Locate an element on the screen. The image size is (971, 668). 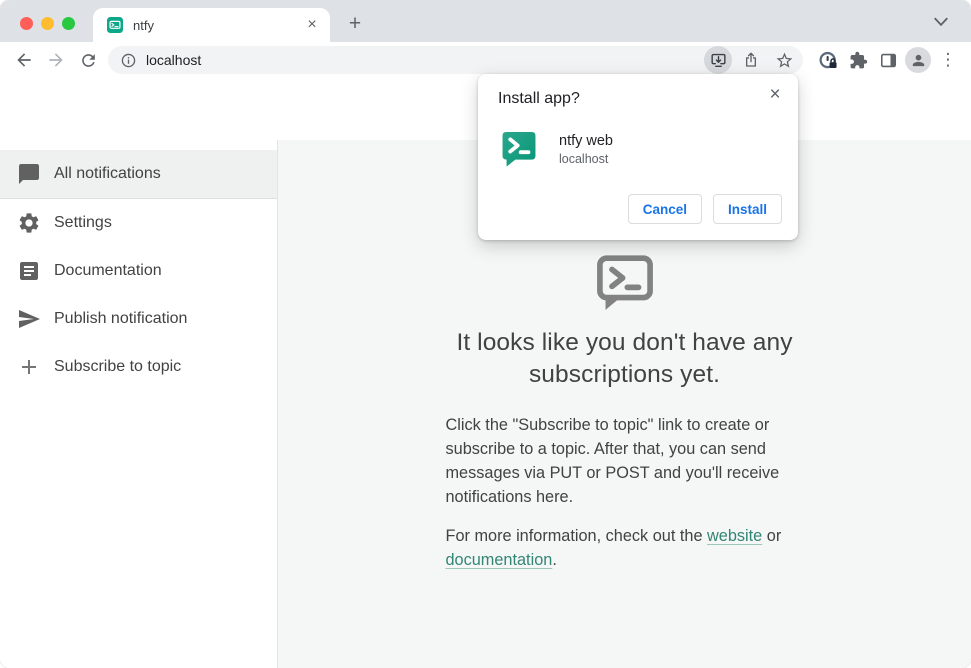
dialog-app-name: ntfy web is located at coordinates (586, 140).